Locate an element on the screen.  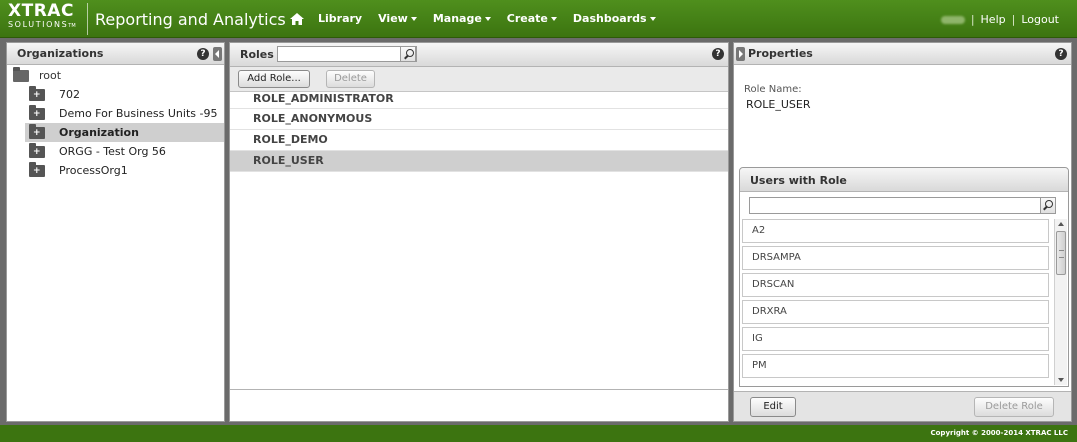
nav-library: Library is located at coordinates (340, 18).